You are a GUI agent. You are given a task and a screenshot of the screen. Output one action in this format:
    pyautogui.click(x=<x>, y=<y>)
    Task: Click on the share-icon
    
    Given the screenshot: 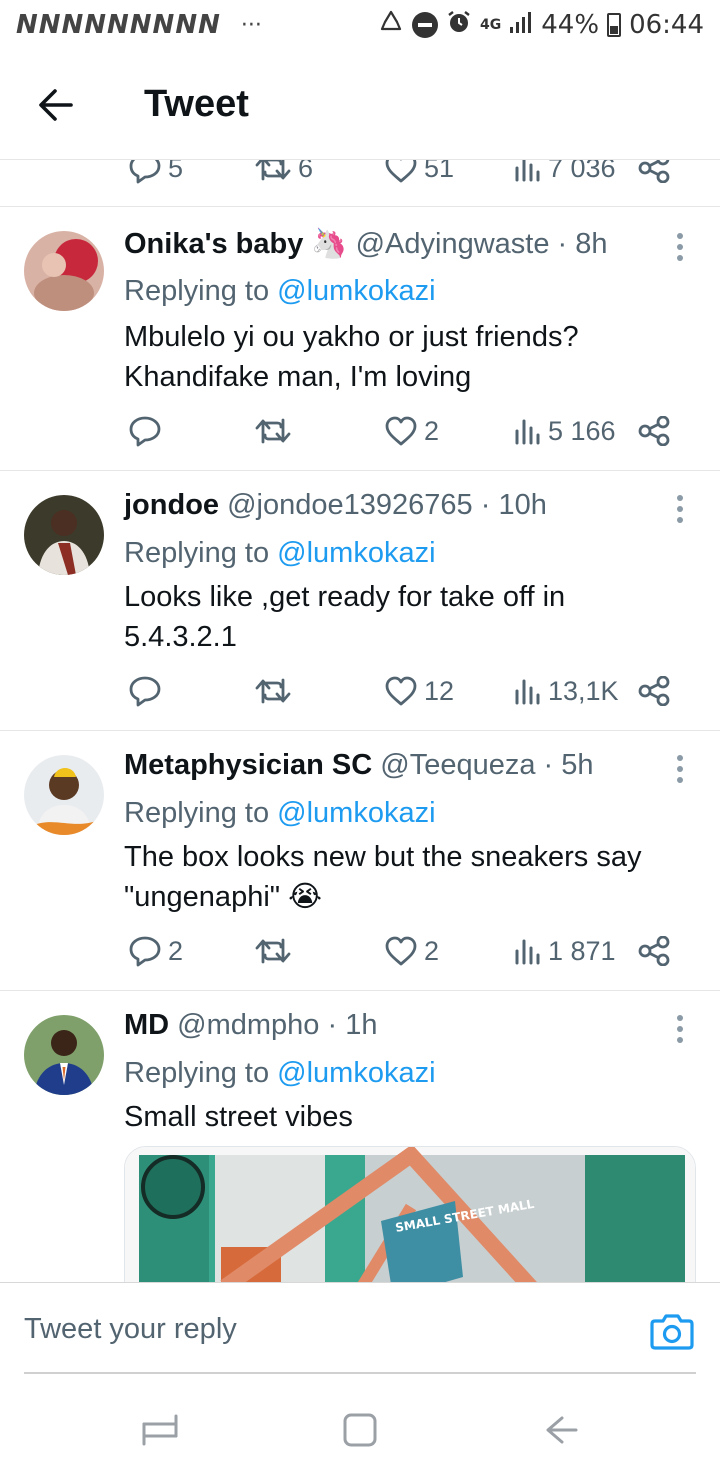 What is the action you would take?
    pyautogui.click(x=654, y=951)
    